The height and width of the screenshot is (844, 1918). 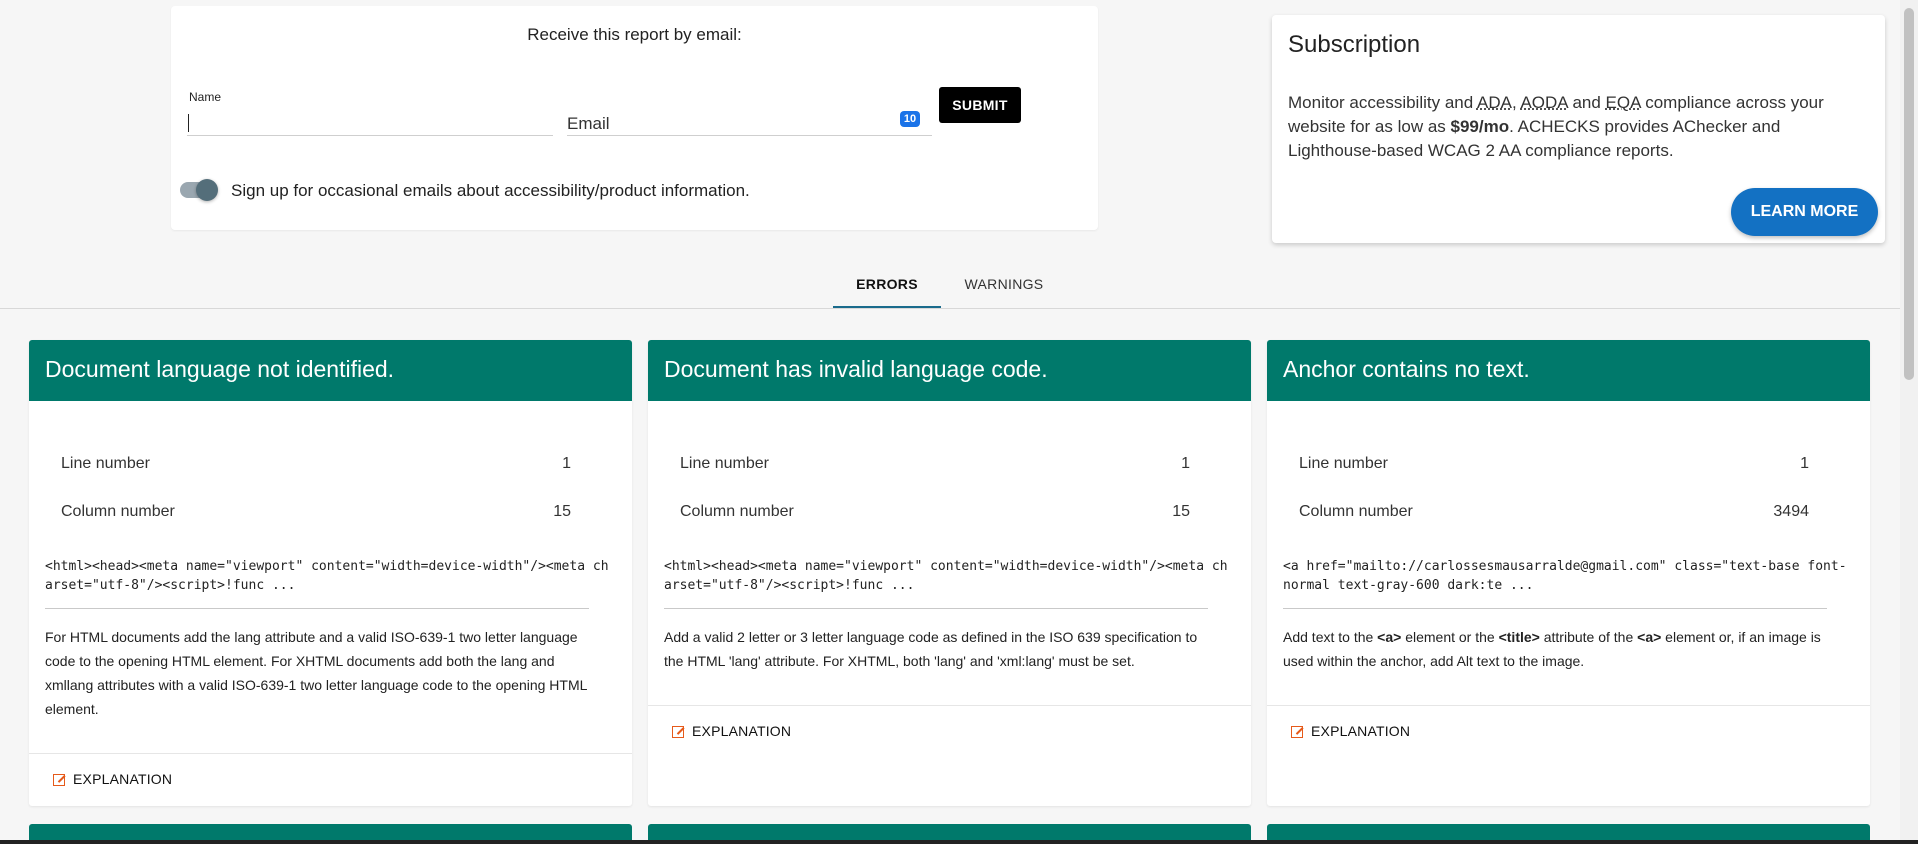 I want to click on tab-errors: ERRORS, so click(x=887, y=286).